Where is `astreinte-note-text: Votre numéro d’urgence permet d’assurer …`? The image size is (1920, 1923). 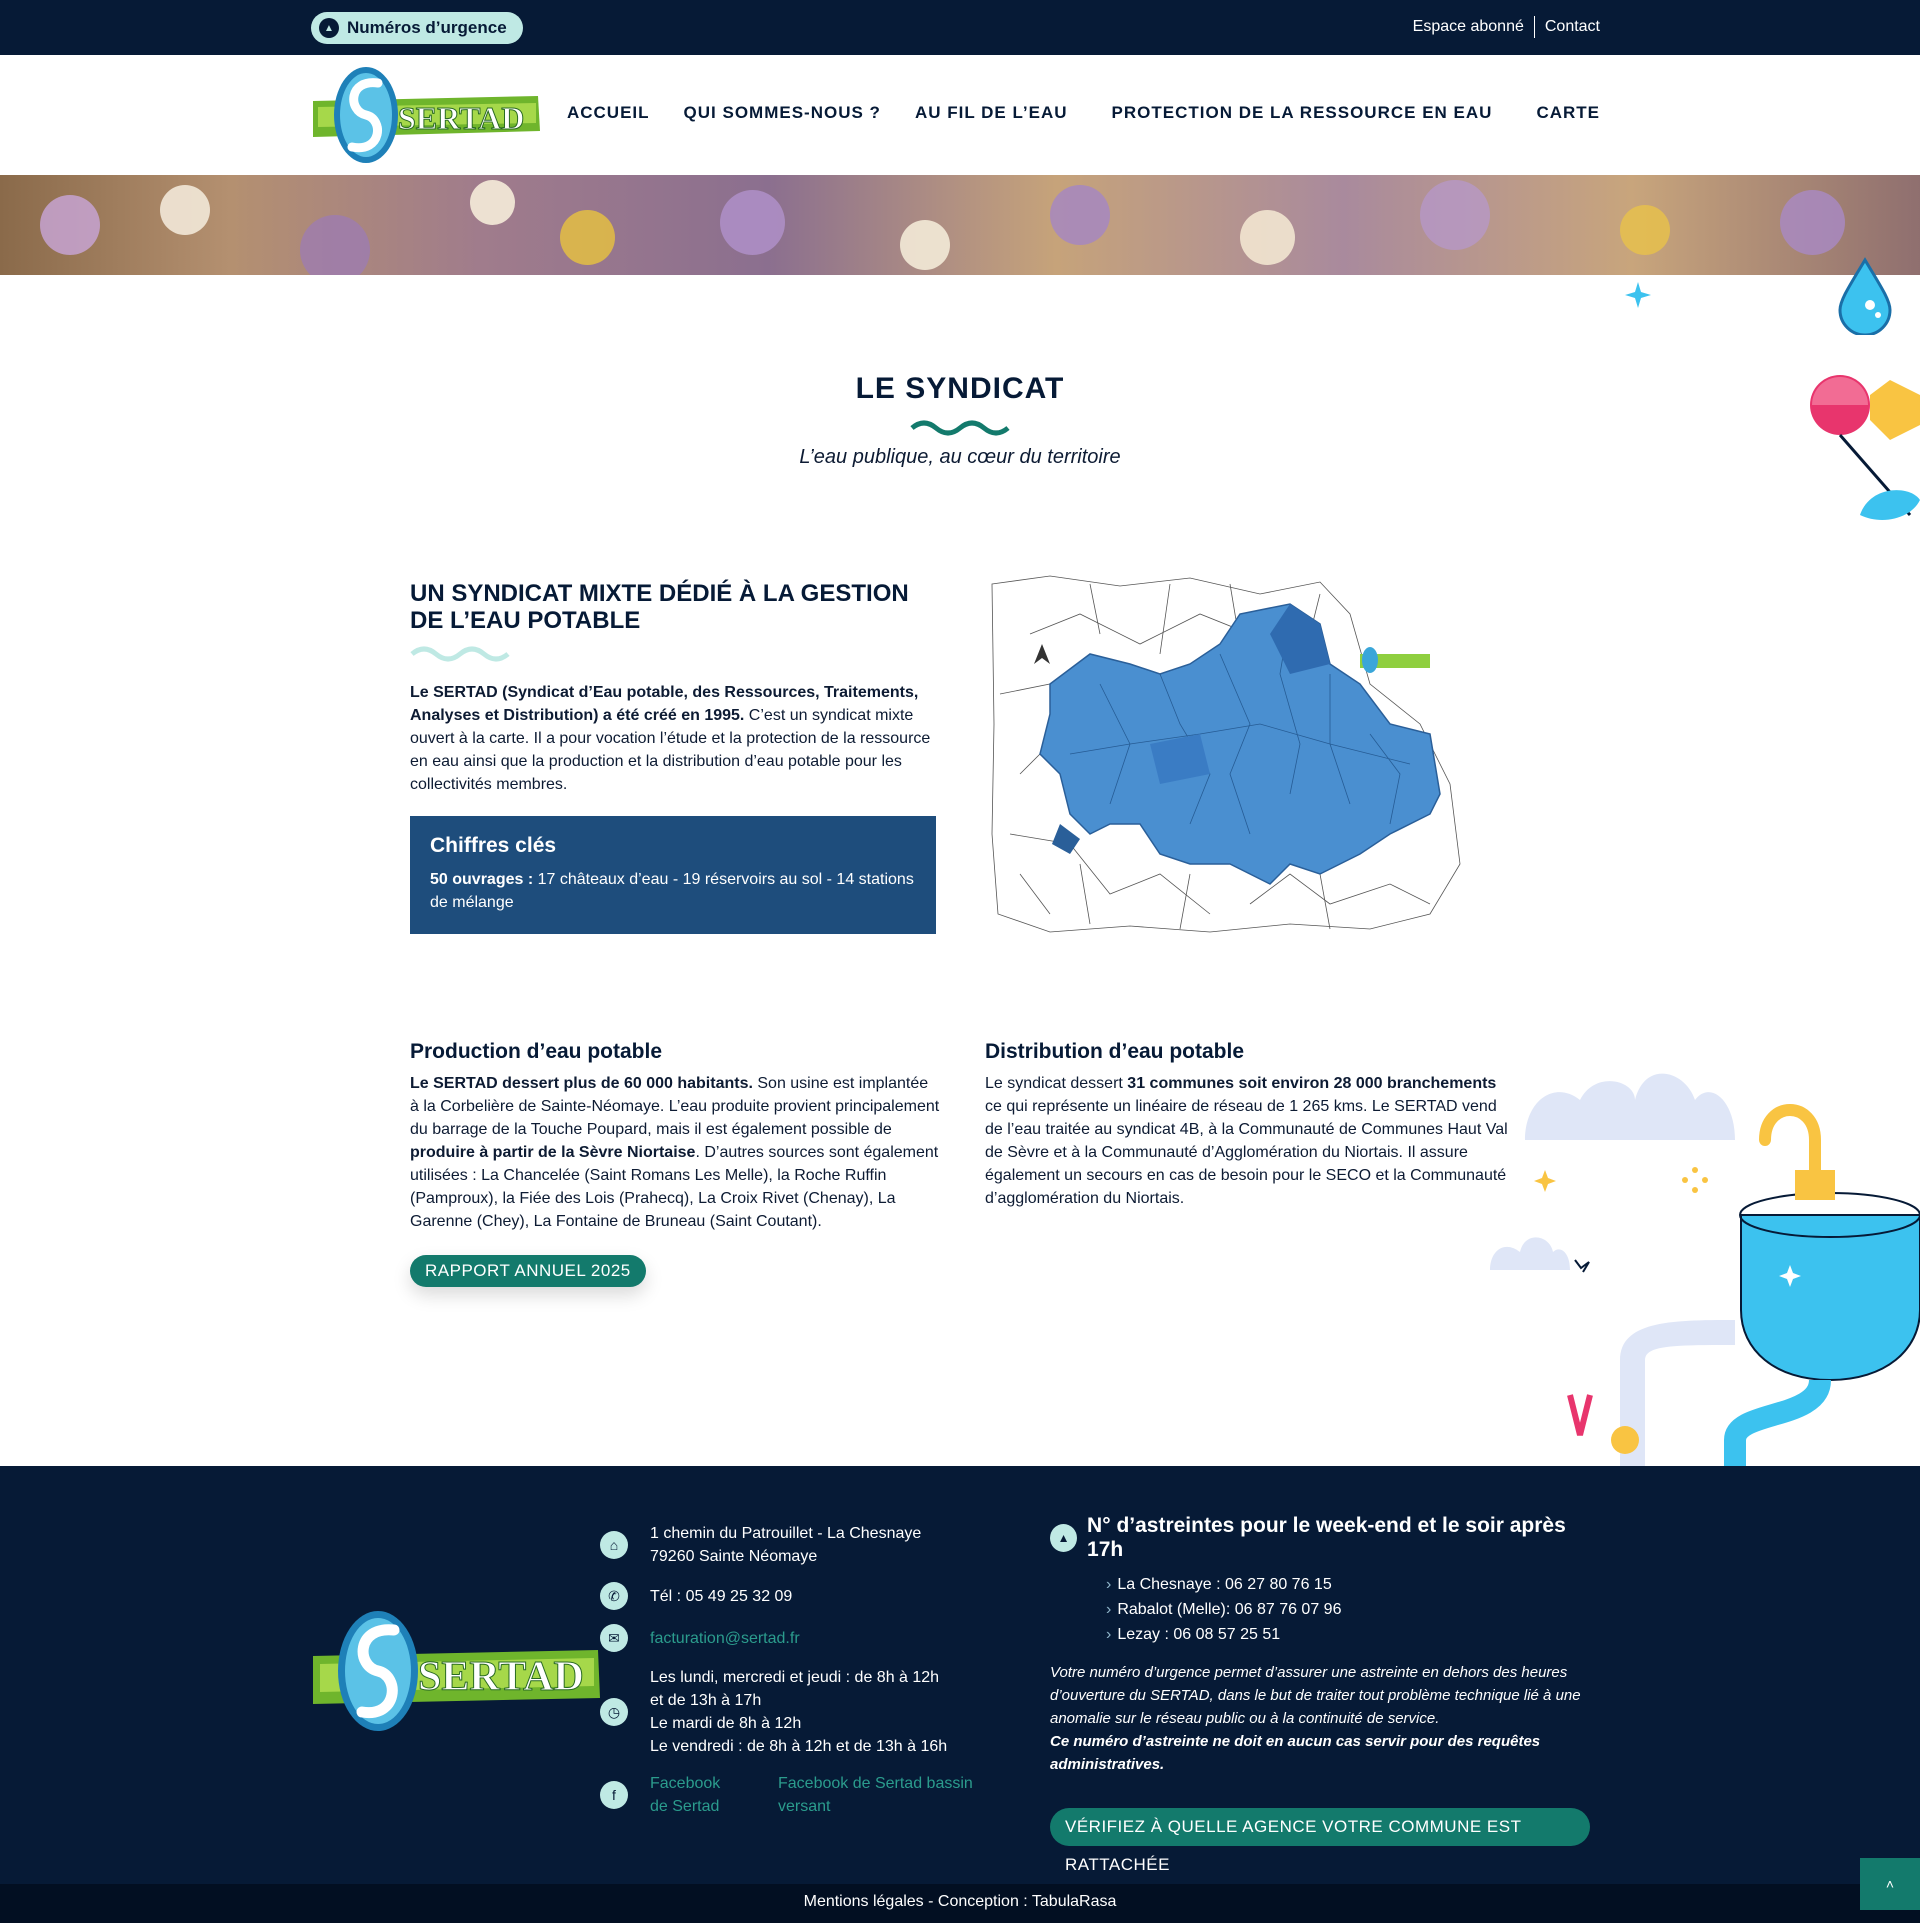
astreinte-note-text: Votre numéro d’urgence permet d’assurer … is located at coordinates (1315, 1695).